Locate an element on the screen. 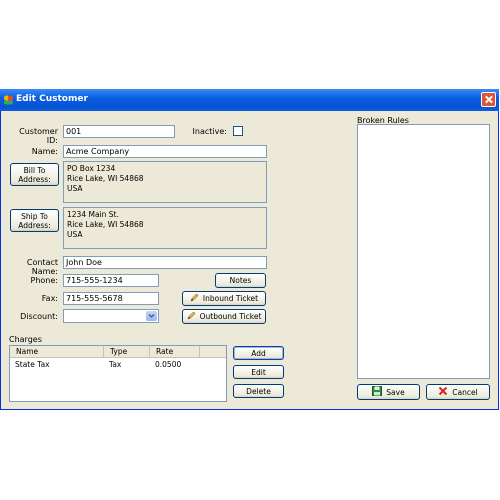 The height and width of the screenshot is (500, 500). fax-field: 715-555-5678 is located at coordinates (111, 298).